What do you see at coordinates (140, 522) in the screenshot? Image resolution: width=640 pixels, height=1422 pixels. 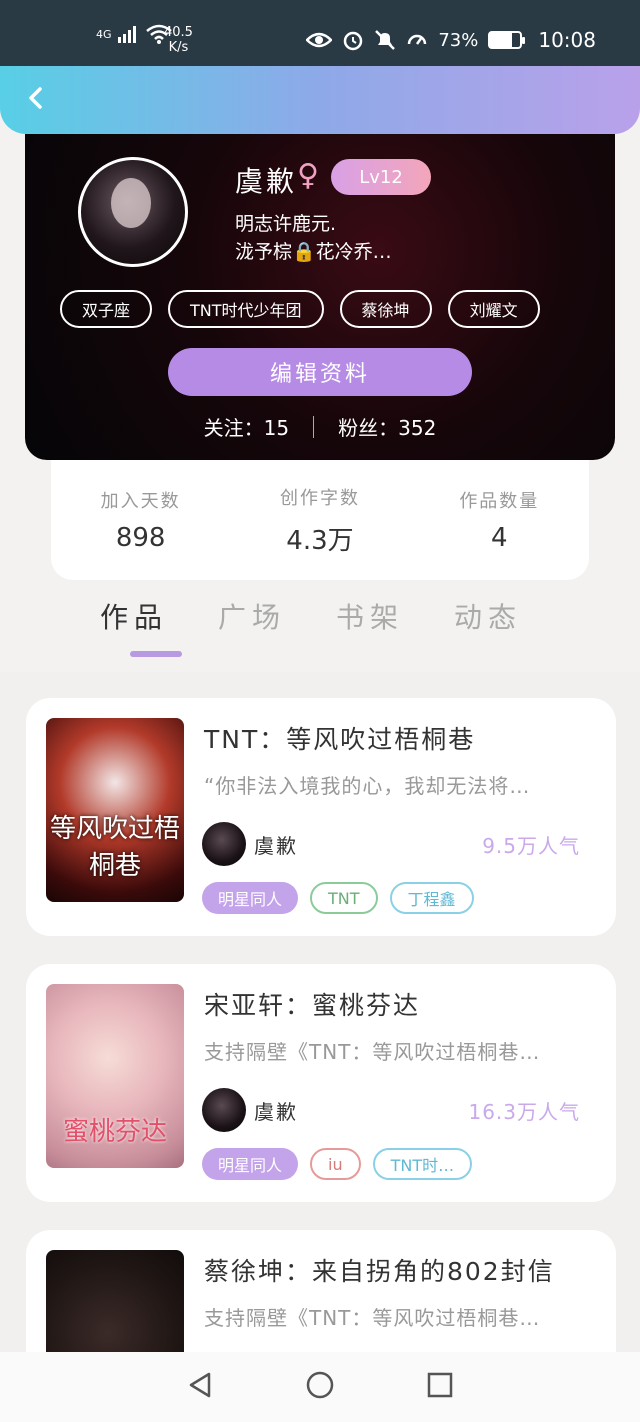 I see `stat-join-days: 加入天数 898` at bounding box center [140, 522].